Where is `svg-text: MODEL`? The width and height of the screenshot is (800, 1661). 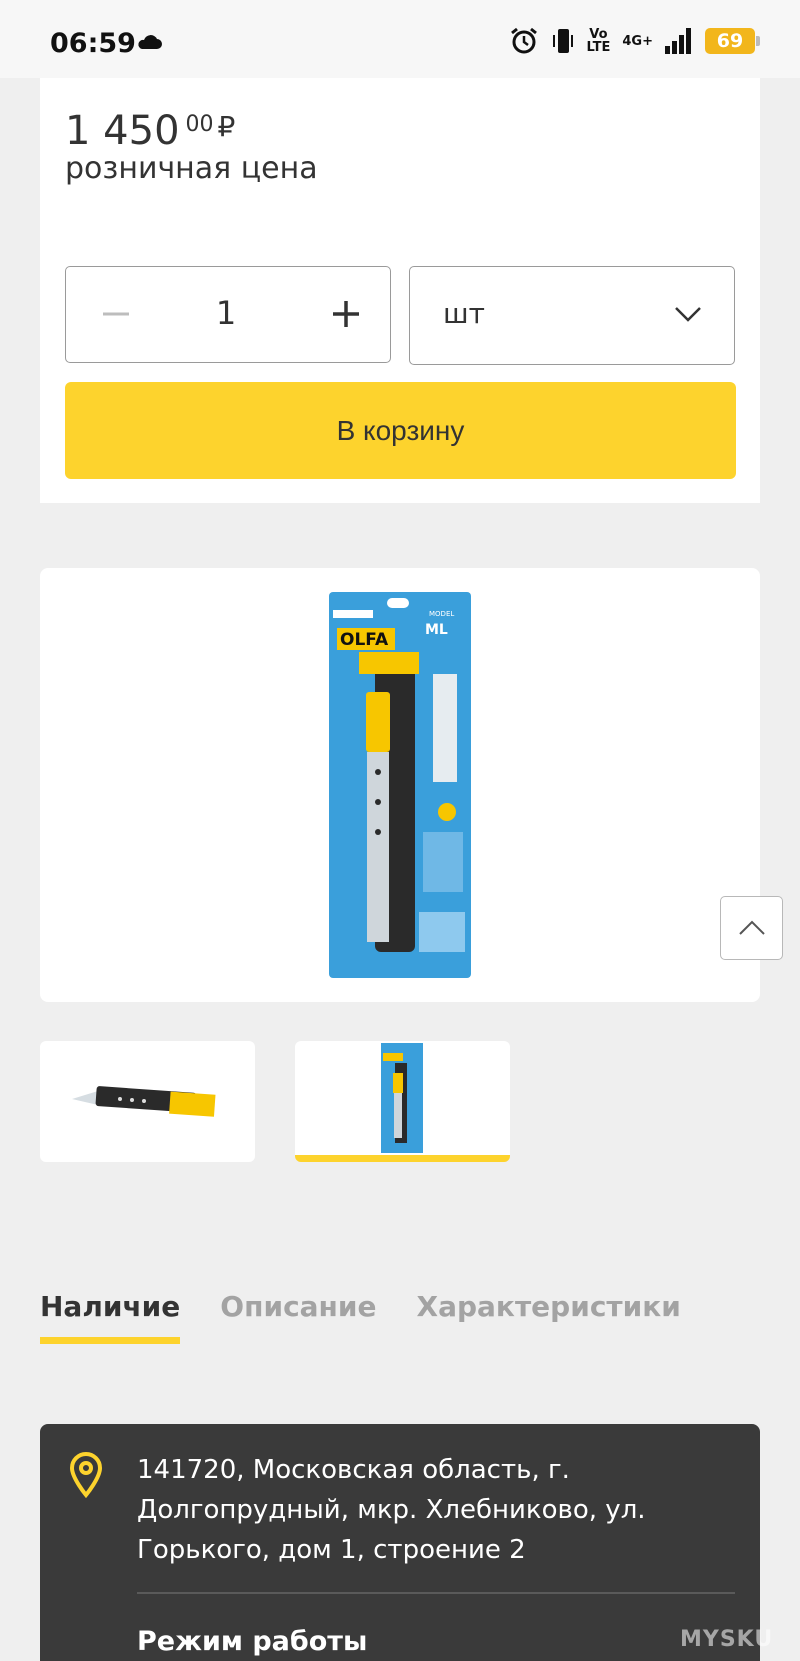 svg-text: MODEL is located at coordinates (441, 614).